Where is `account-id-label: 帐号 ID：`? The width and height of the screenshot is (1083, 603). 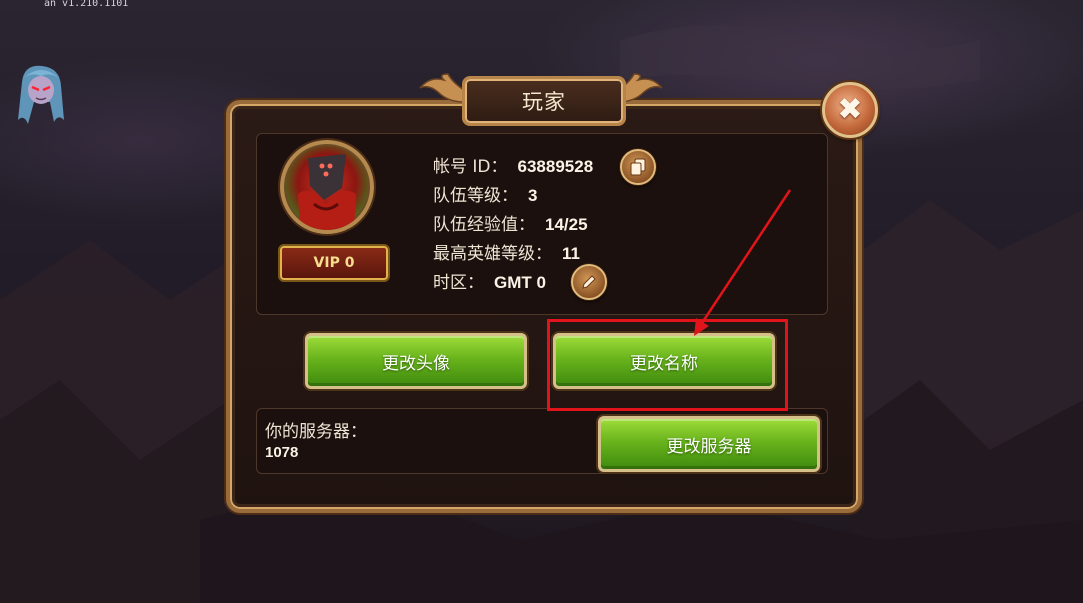
account-id-label: 帐号 ID： is located at coordinates (470, 167).